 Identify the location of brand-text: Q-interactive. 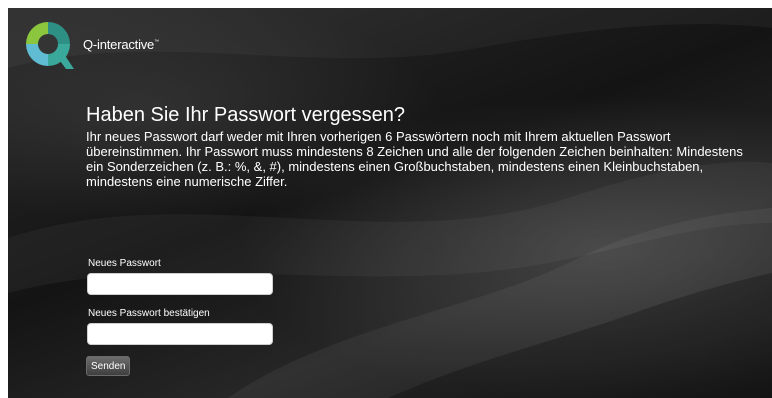
(119, 44).